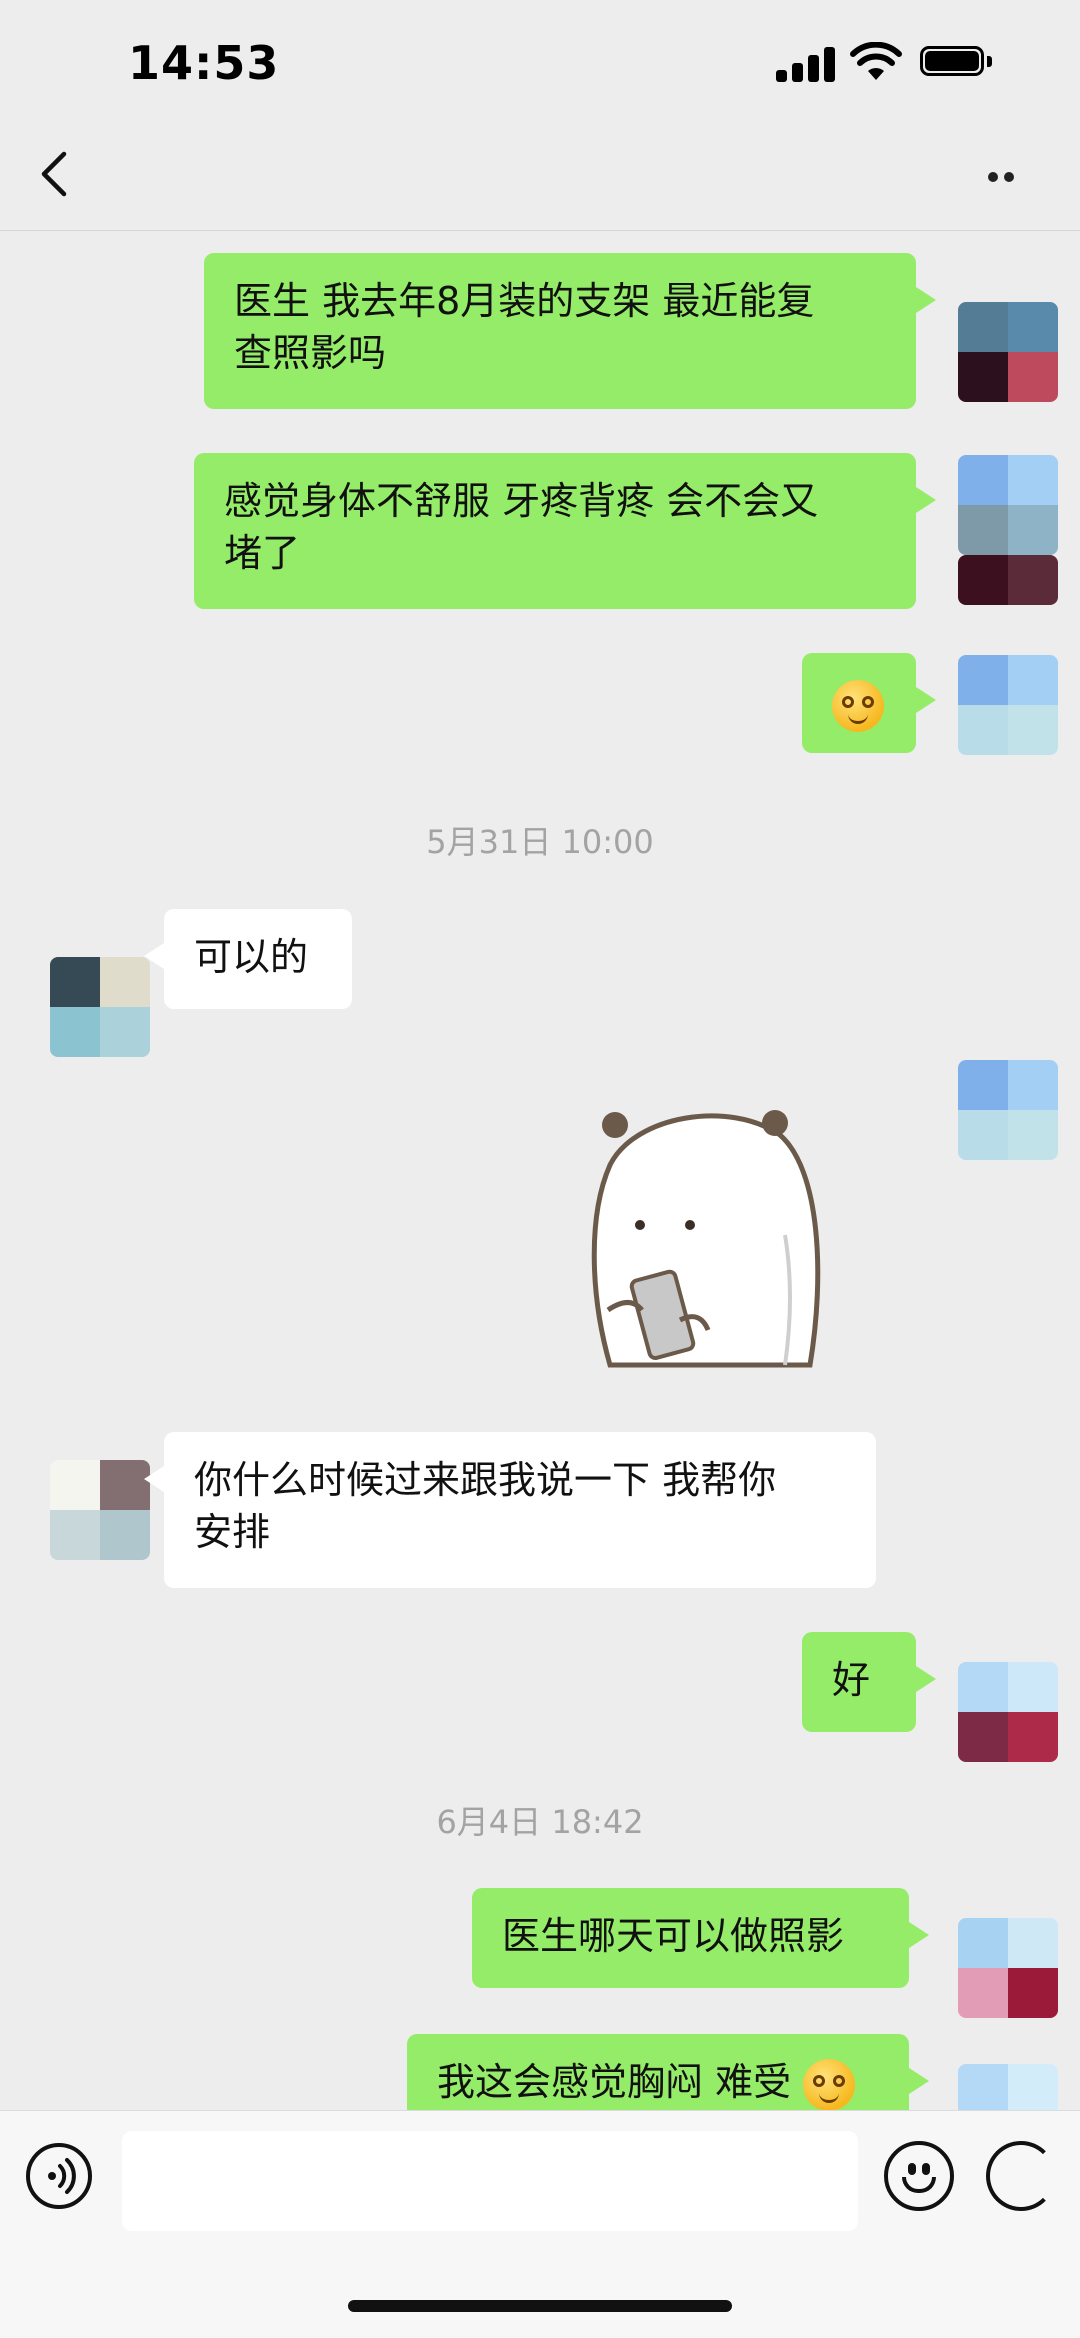  Describe the element at coordinates (521, 501) in the screenshot. I see `message-line: 感觉身体不舒服 牙疼背疼 会不会又` at that location.